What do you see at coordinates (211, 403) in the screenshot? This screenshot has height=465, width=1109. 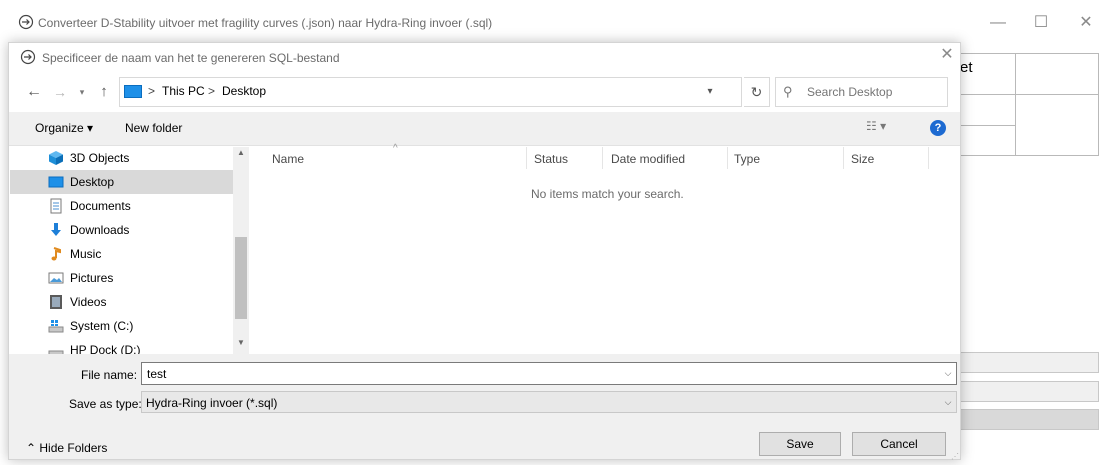 I see `save-as-type-value: Hydra-Ring invoer (*.sql)` at bounding box center [211, 403].